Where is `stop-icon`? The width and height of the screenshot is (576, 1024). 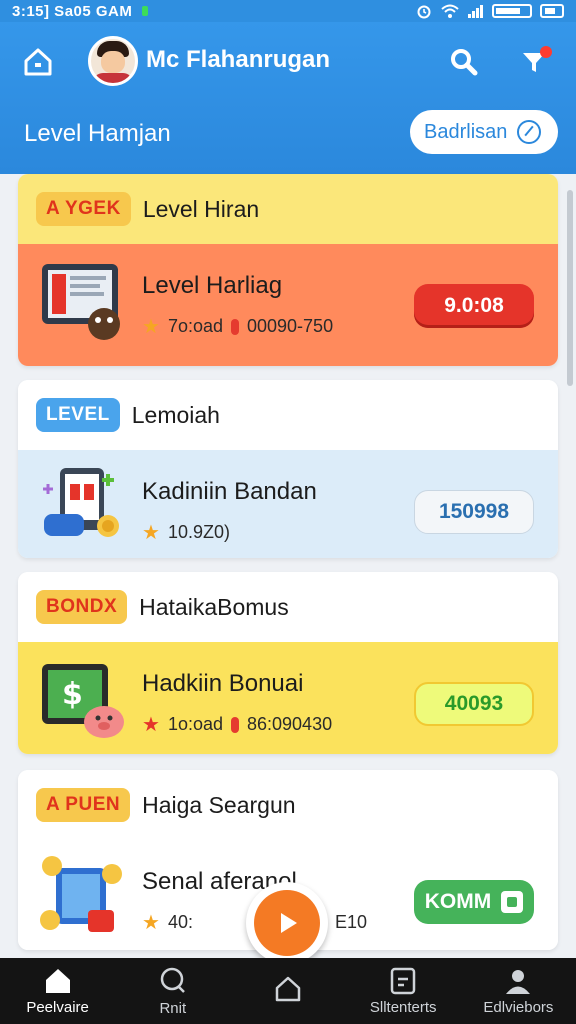 stop-icon is located at coordinates (512, 902).